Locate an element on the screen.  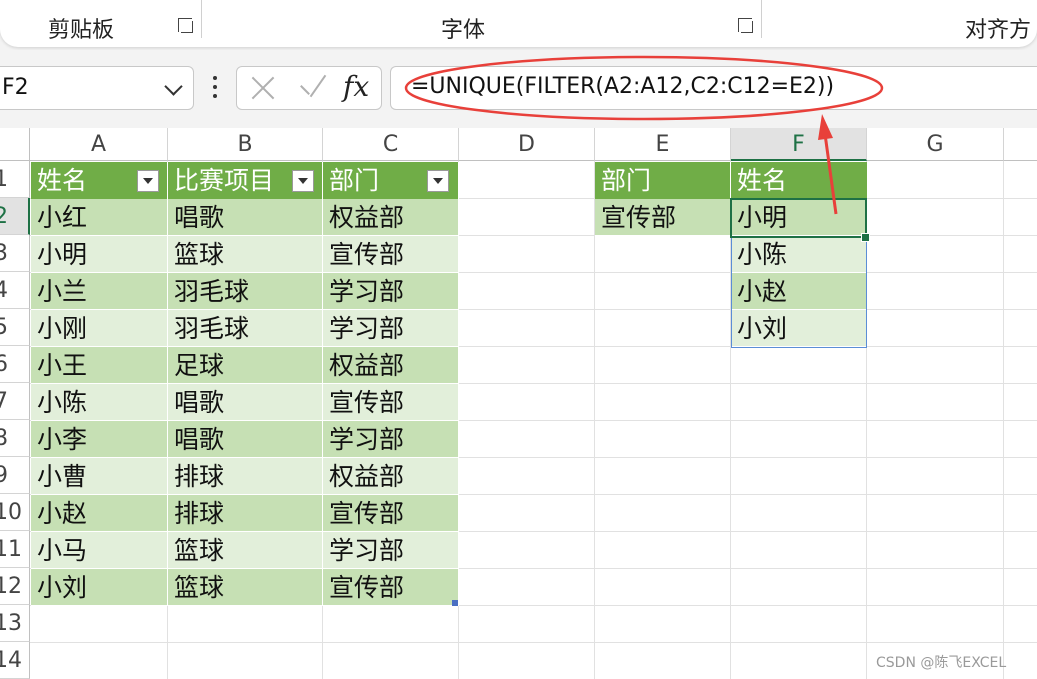
table-cell: 小李 is located at coordinates (99, 439).